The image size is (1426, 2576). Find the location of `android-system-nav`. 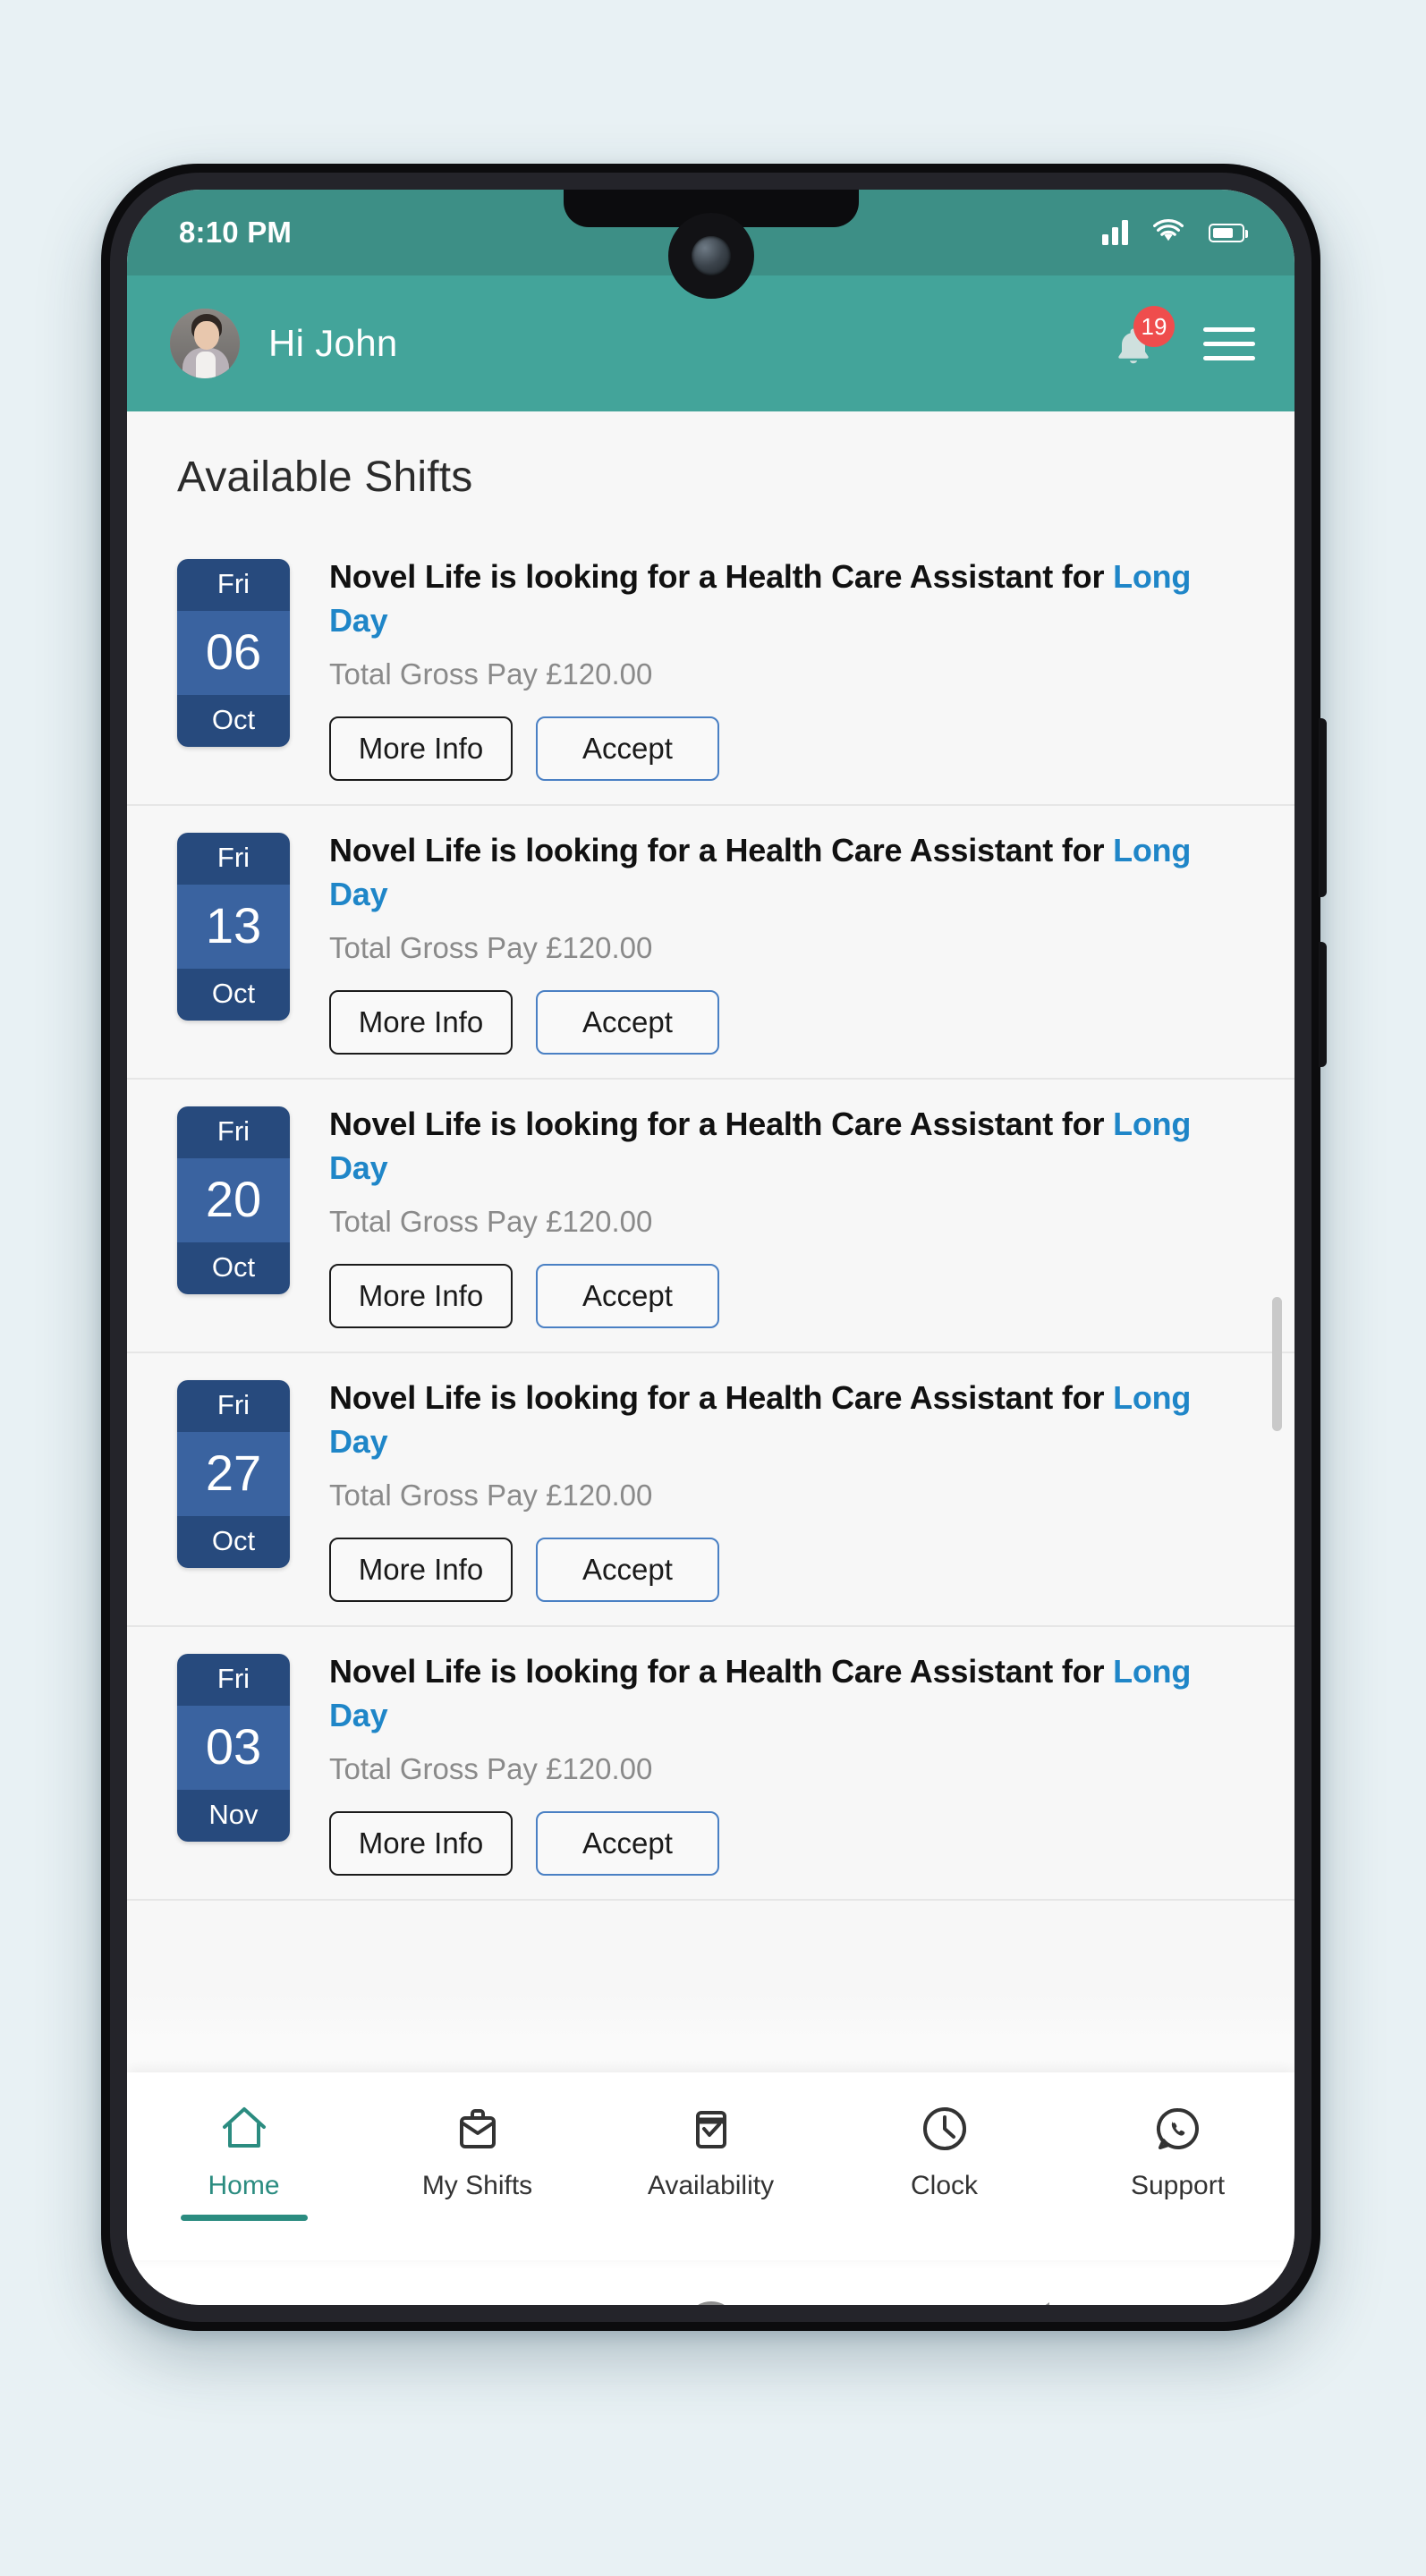

android-system-nav is located at coordinates (711, 2282).